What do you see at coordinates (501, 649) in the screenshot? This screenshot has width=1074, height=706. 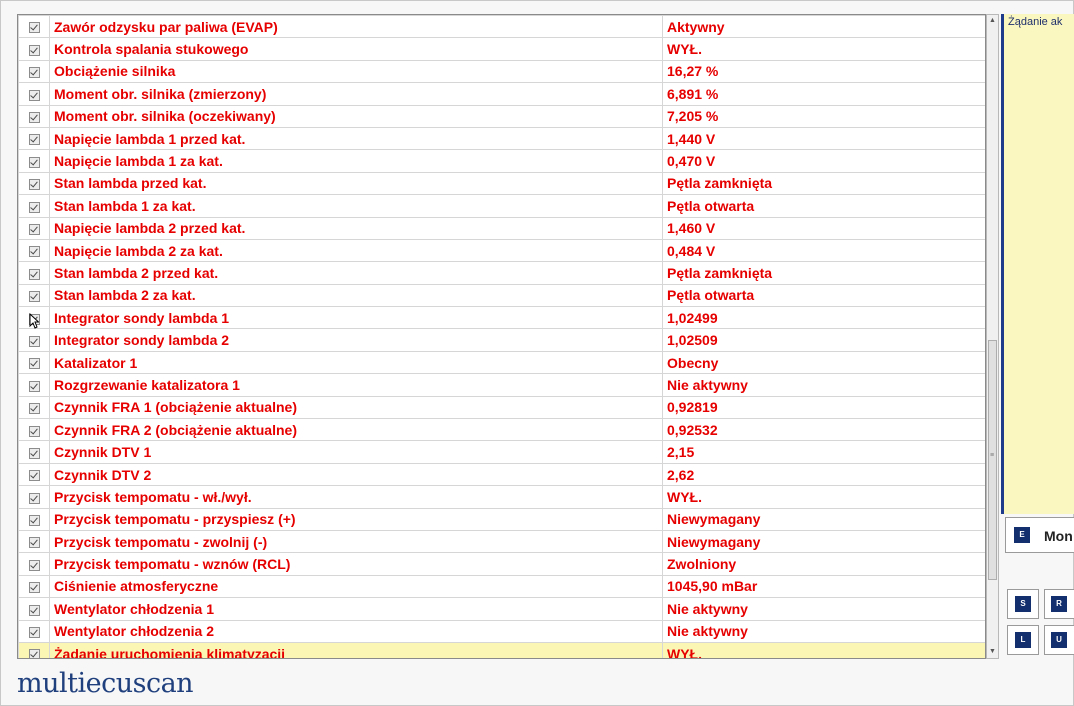 I see `table-row: Żądanie uruchomienia klimatyzacji WYŁ.` at bounding box center [501, 649].